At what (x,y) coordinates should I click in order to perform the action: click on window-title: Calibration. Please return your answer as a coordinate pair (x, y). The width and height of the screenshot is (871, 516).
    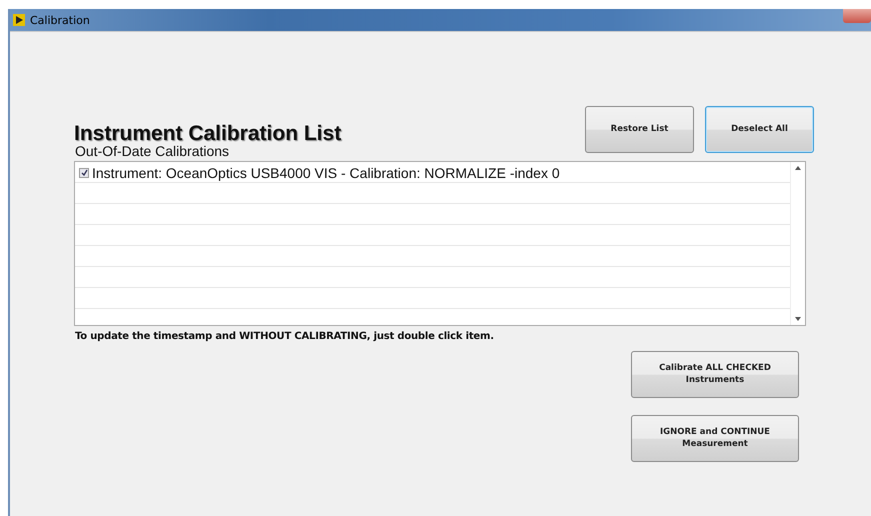
    Looking at the image, I should click on (60, 20).